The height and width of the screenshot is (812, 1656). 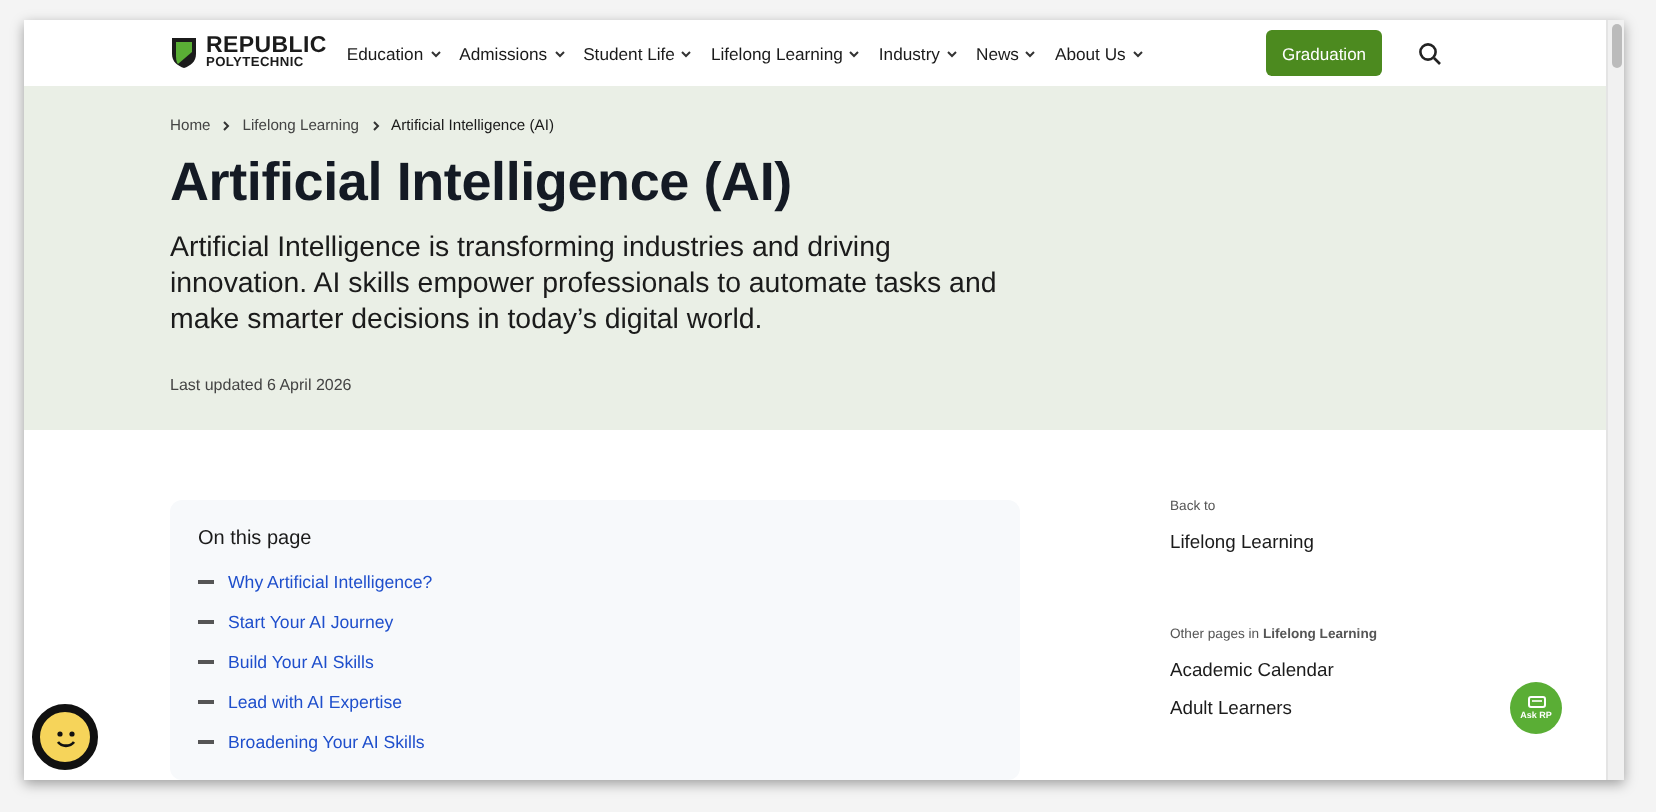 What do you see at coordinates (1430, 53) in the screenshot?
I see `search-icon` at bounding box center [1430, 53].